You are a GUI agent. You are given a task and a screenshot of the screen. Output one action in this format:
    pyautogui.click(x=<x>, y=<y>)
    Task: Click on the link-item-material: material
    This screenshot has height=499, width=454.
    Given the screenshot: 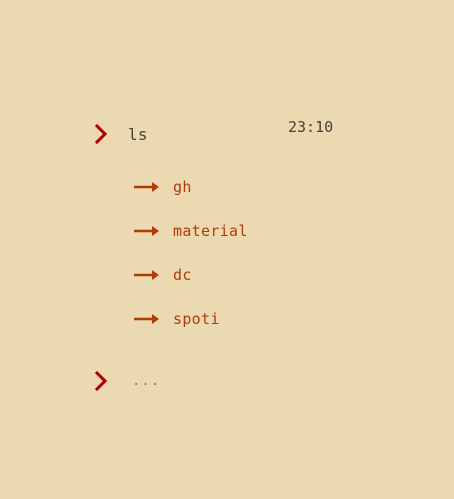 What is the action you would take?
    pyautogui.click(x=191, y=231)
    